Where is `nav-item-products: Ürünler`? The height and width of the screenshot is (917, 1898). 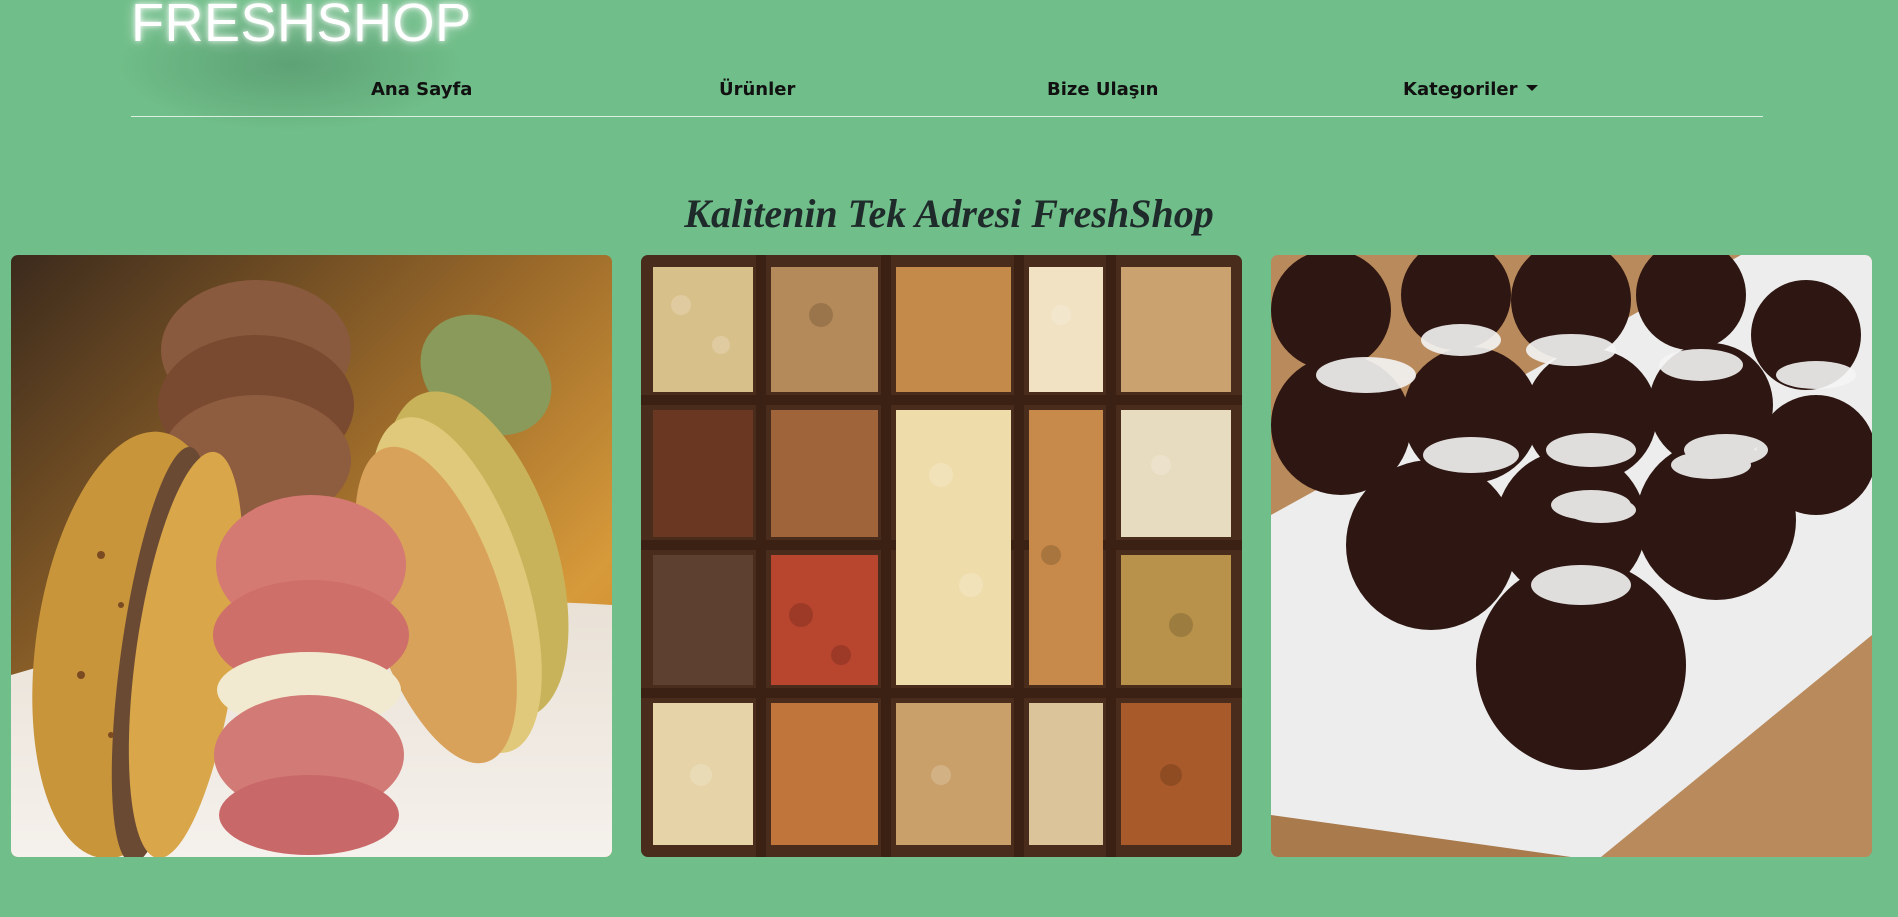 nav-item-products: Ürünler is located at coordinates (757, 89).